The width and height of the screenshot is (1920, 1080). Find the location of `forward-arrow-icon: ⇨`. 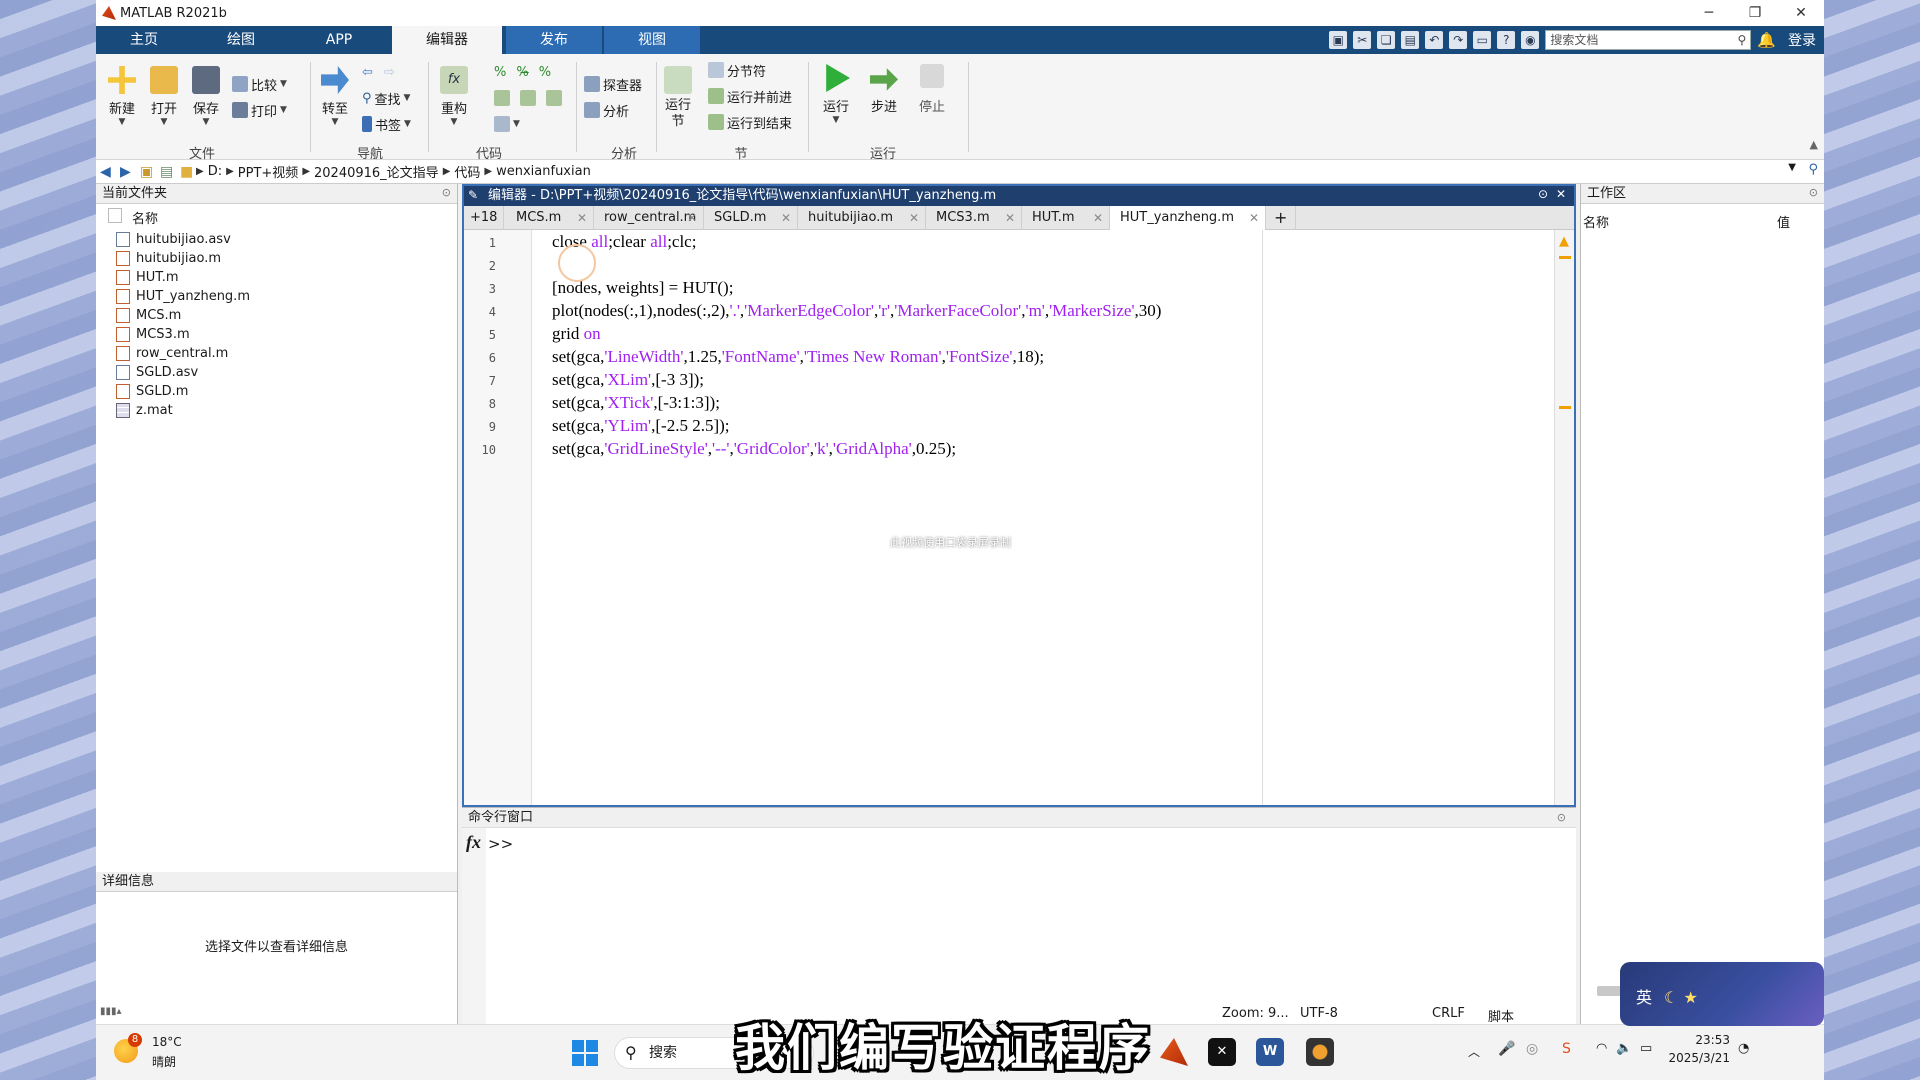

forward-arrow-icon: ⇨ is located at coordinates (389, 72).